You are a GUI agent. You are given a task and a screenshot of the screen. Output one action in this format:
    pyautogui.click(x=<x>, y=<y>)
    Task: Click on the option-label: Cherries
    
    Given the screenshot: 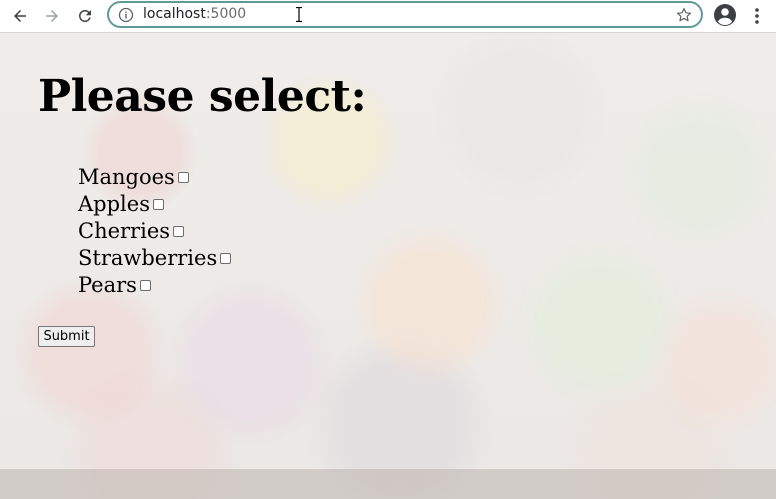 What is the action you would take?
    pyautogui.click(x=124, y=230)
    